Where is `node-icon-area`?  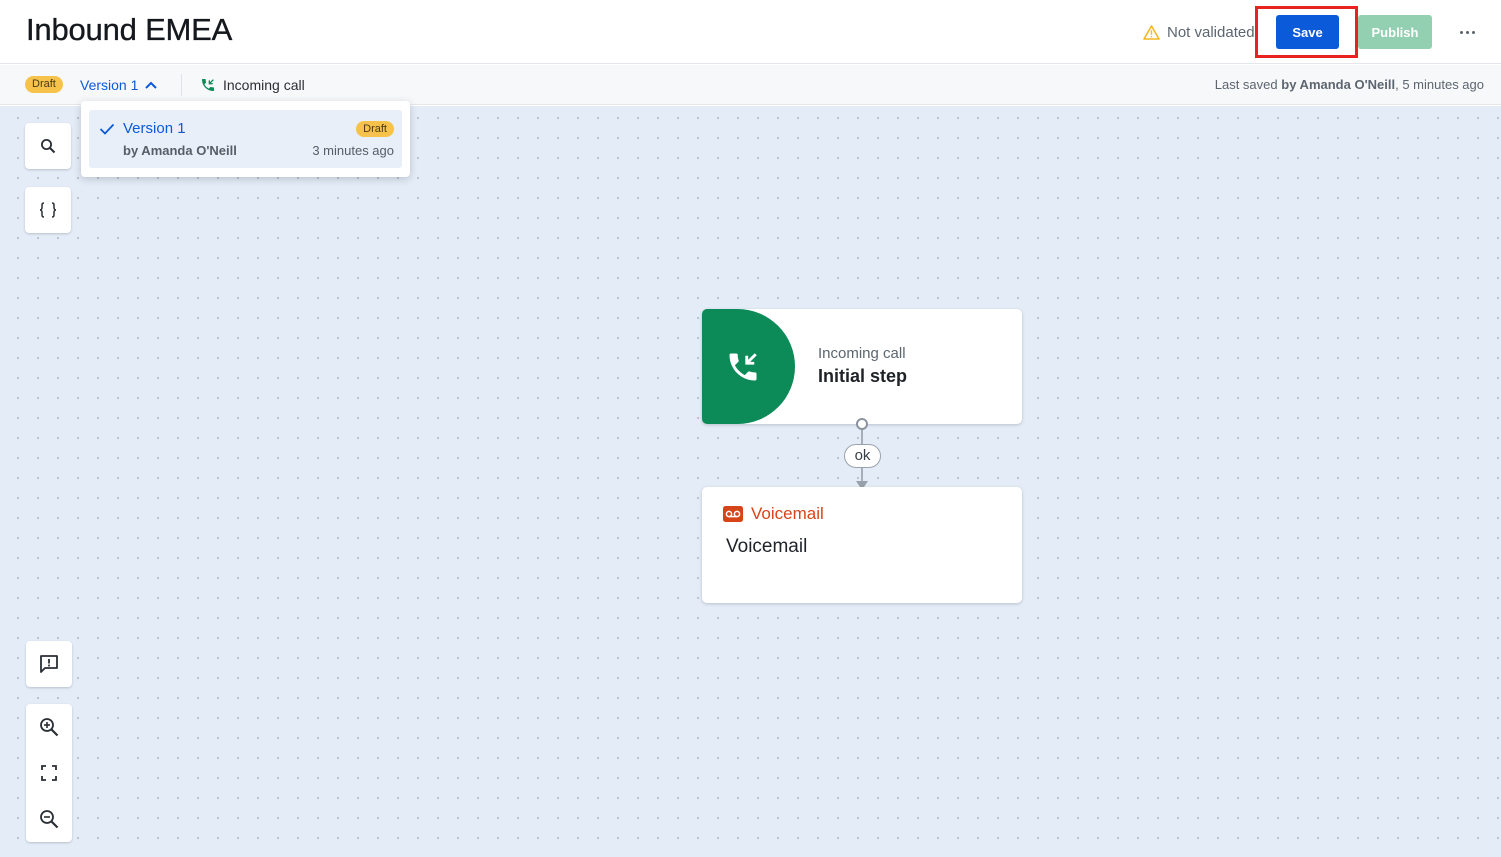 node-icon-area is located at coordinates (748, 366).